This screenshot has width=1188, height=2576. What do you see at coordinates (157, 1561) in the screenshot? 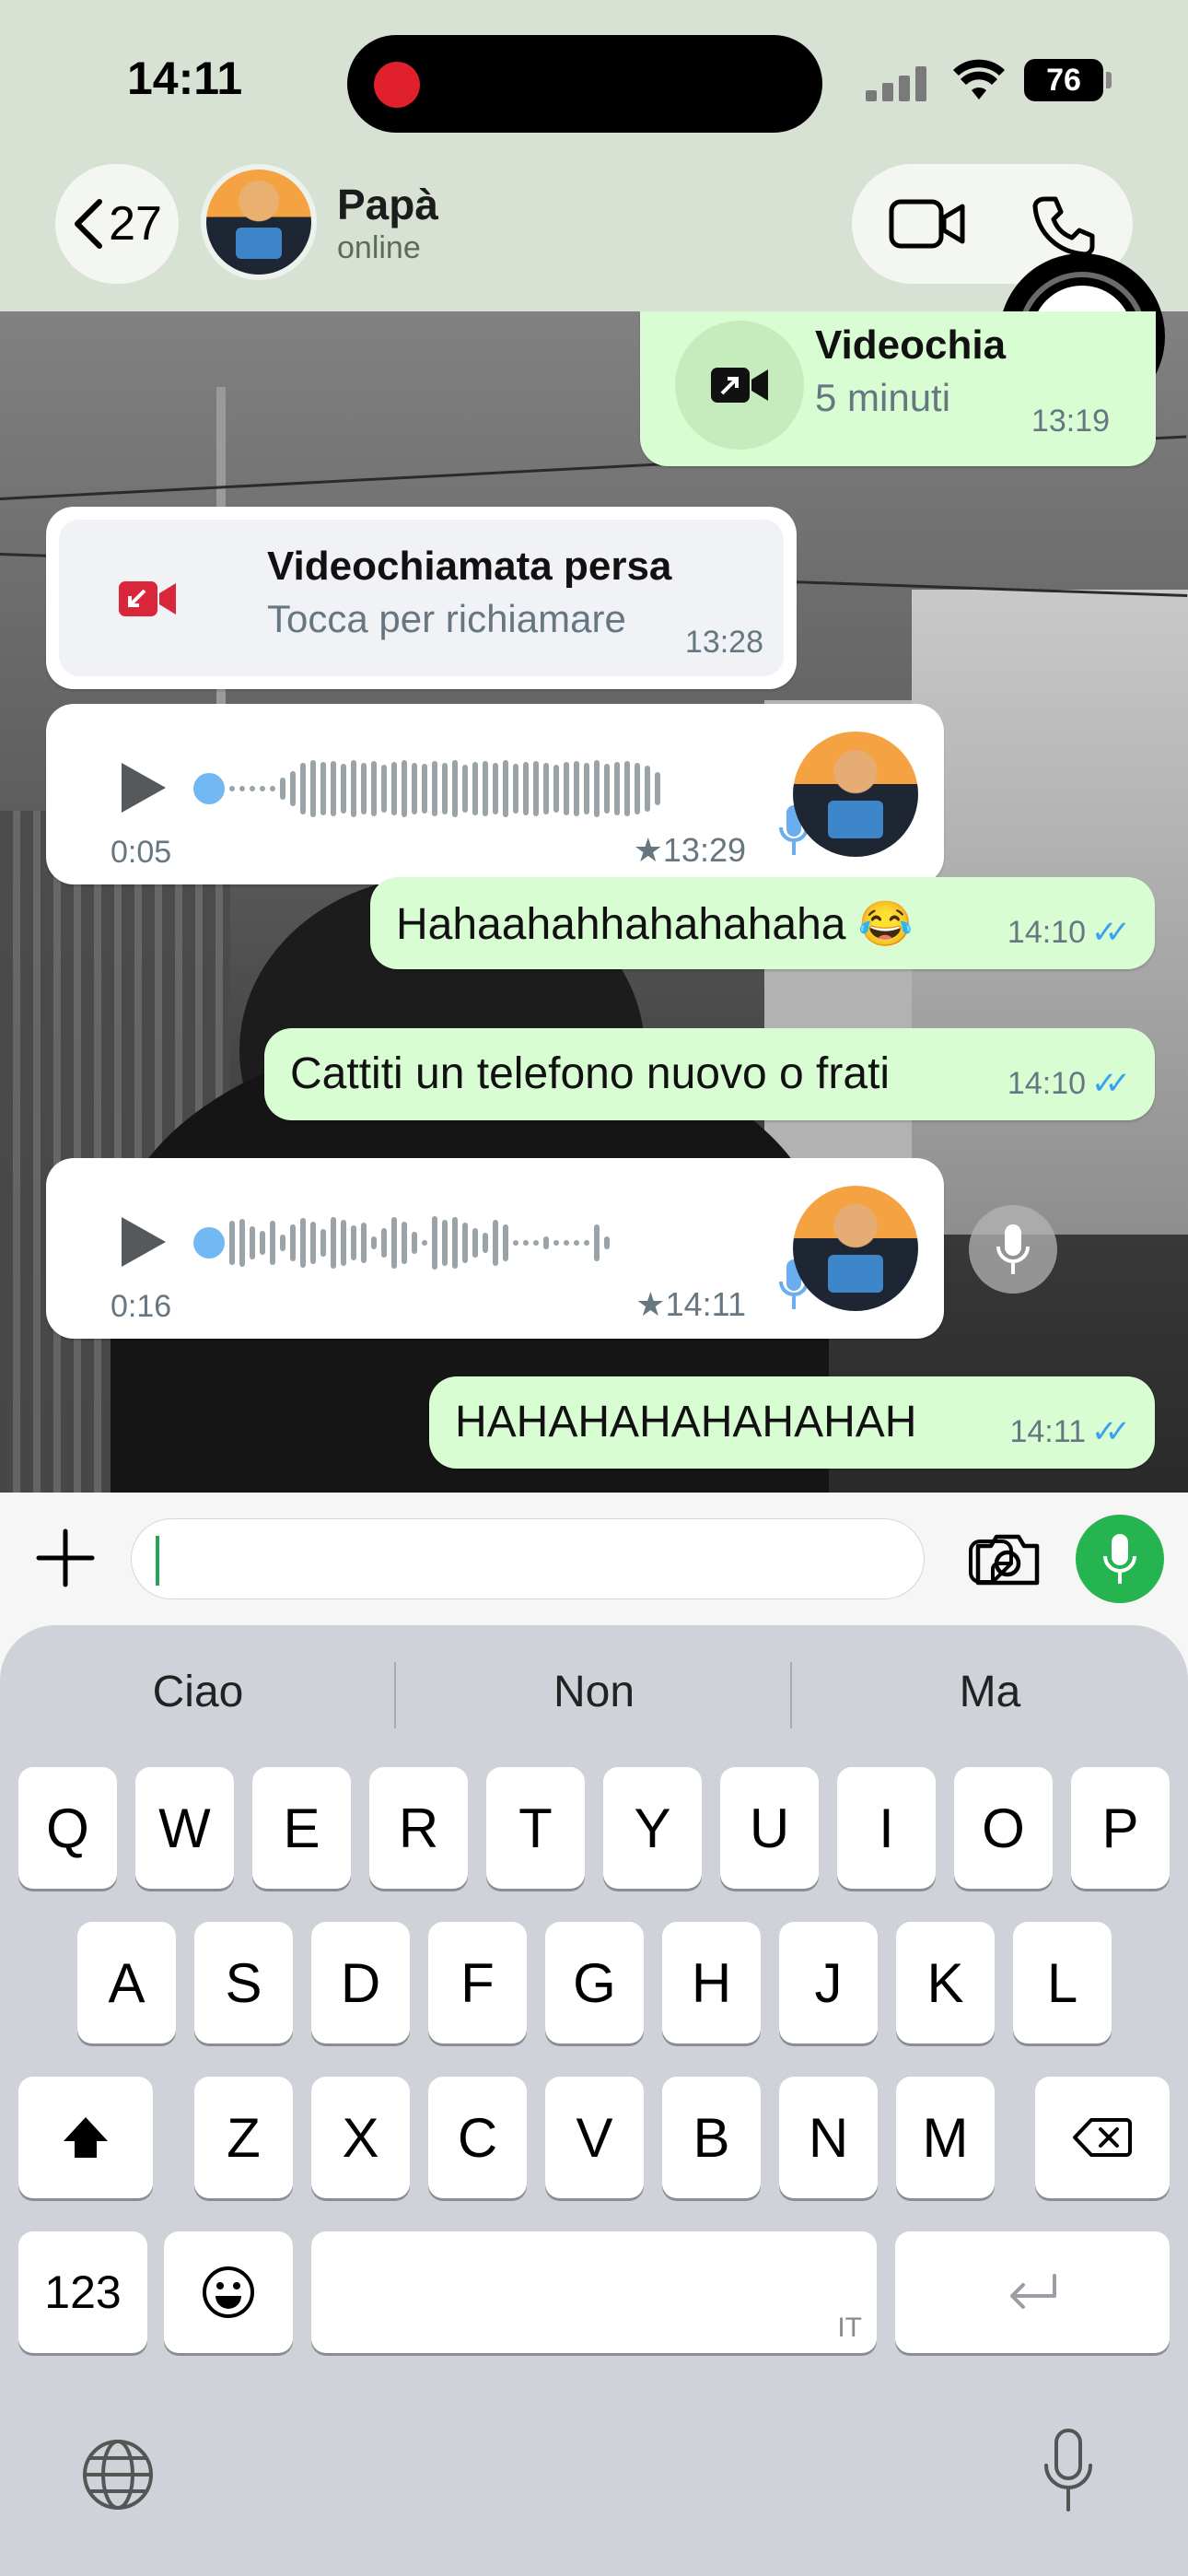
I see `text-caret` at bounding box center [157, 1561].